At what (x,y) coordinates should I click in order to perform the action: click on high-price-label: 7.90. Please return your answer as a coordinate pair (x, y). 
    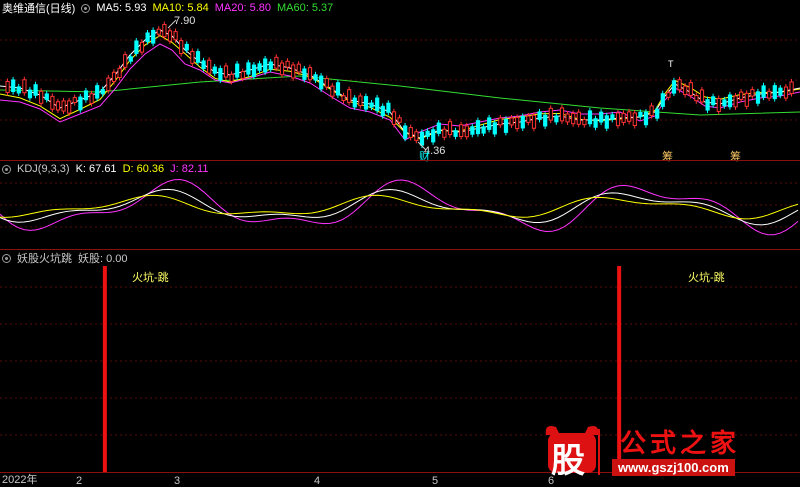
    Looking at the image, I should click on (185, 21).